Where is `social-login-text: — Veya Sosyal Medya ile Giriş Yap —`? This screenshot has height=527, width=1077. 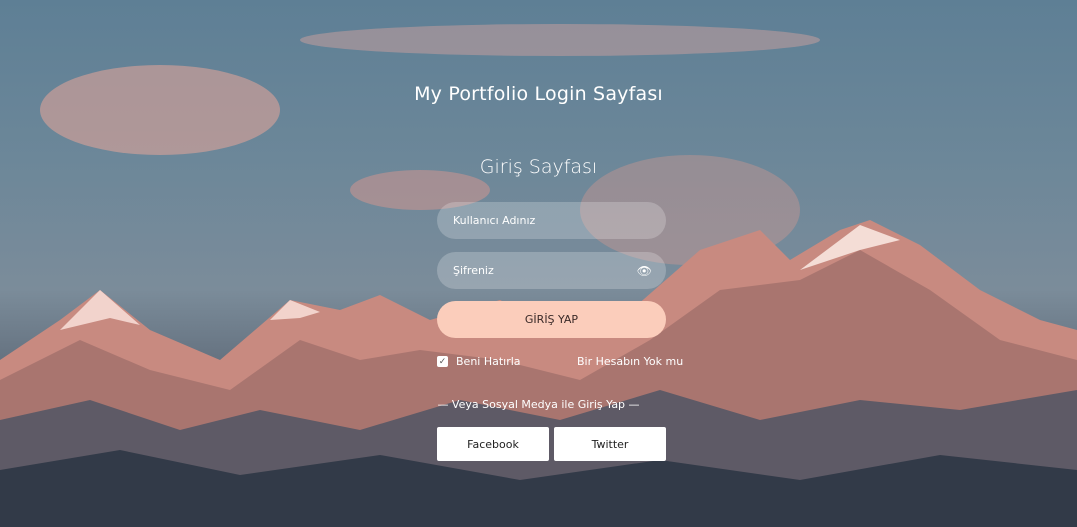
social-login-text: — Veya Sosyal Medya ile Giriş Yap — is located at coordinates (538, 404).